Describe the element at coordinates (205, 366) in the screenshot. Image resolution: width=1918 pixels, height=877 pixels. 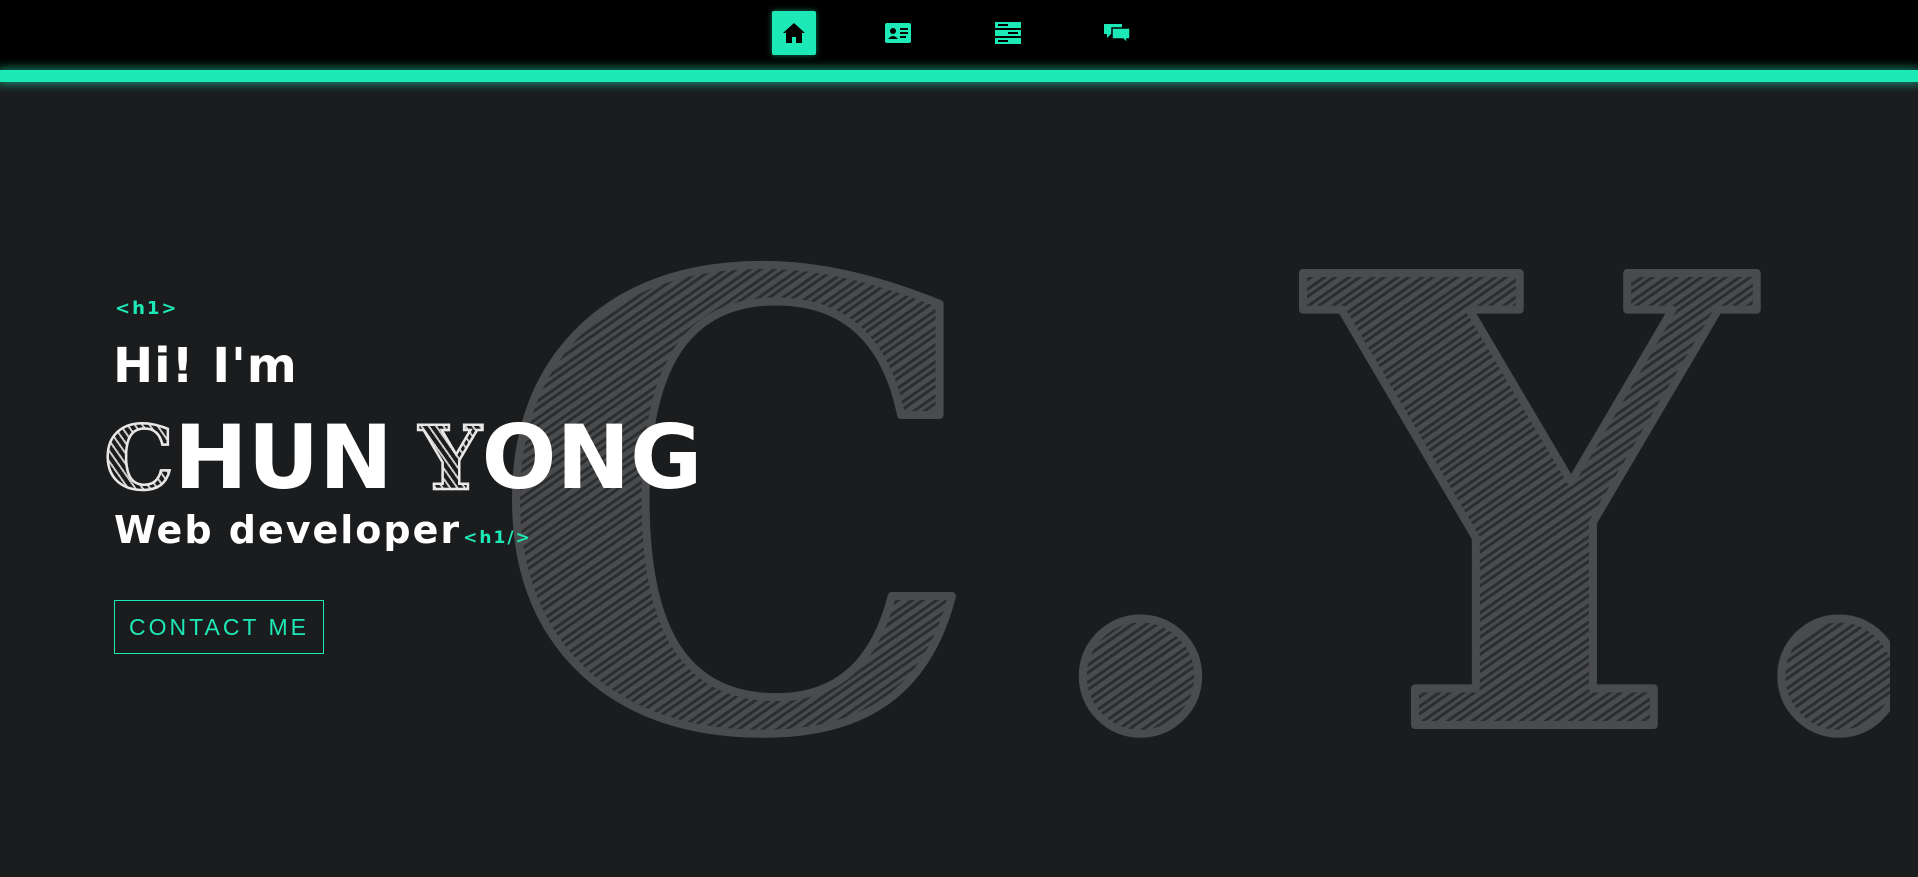
I see `greeting-text: Hi! I'm` at that location.